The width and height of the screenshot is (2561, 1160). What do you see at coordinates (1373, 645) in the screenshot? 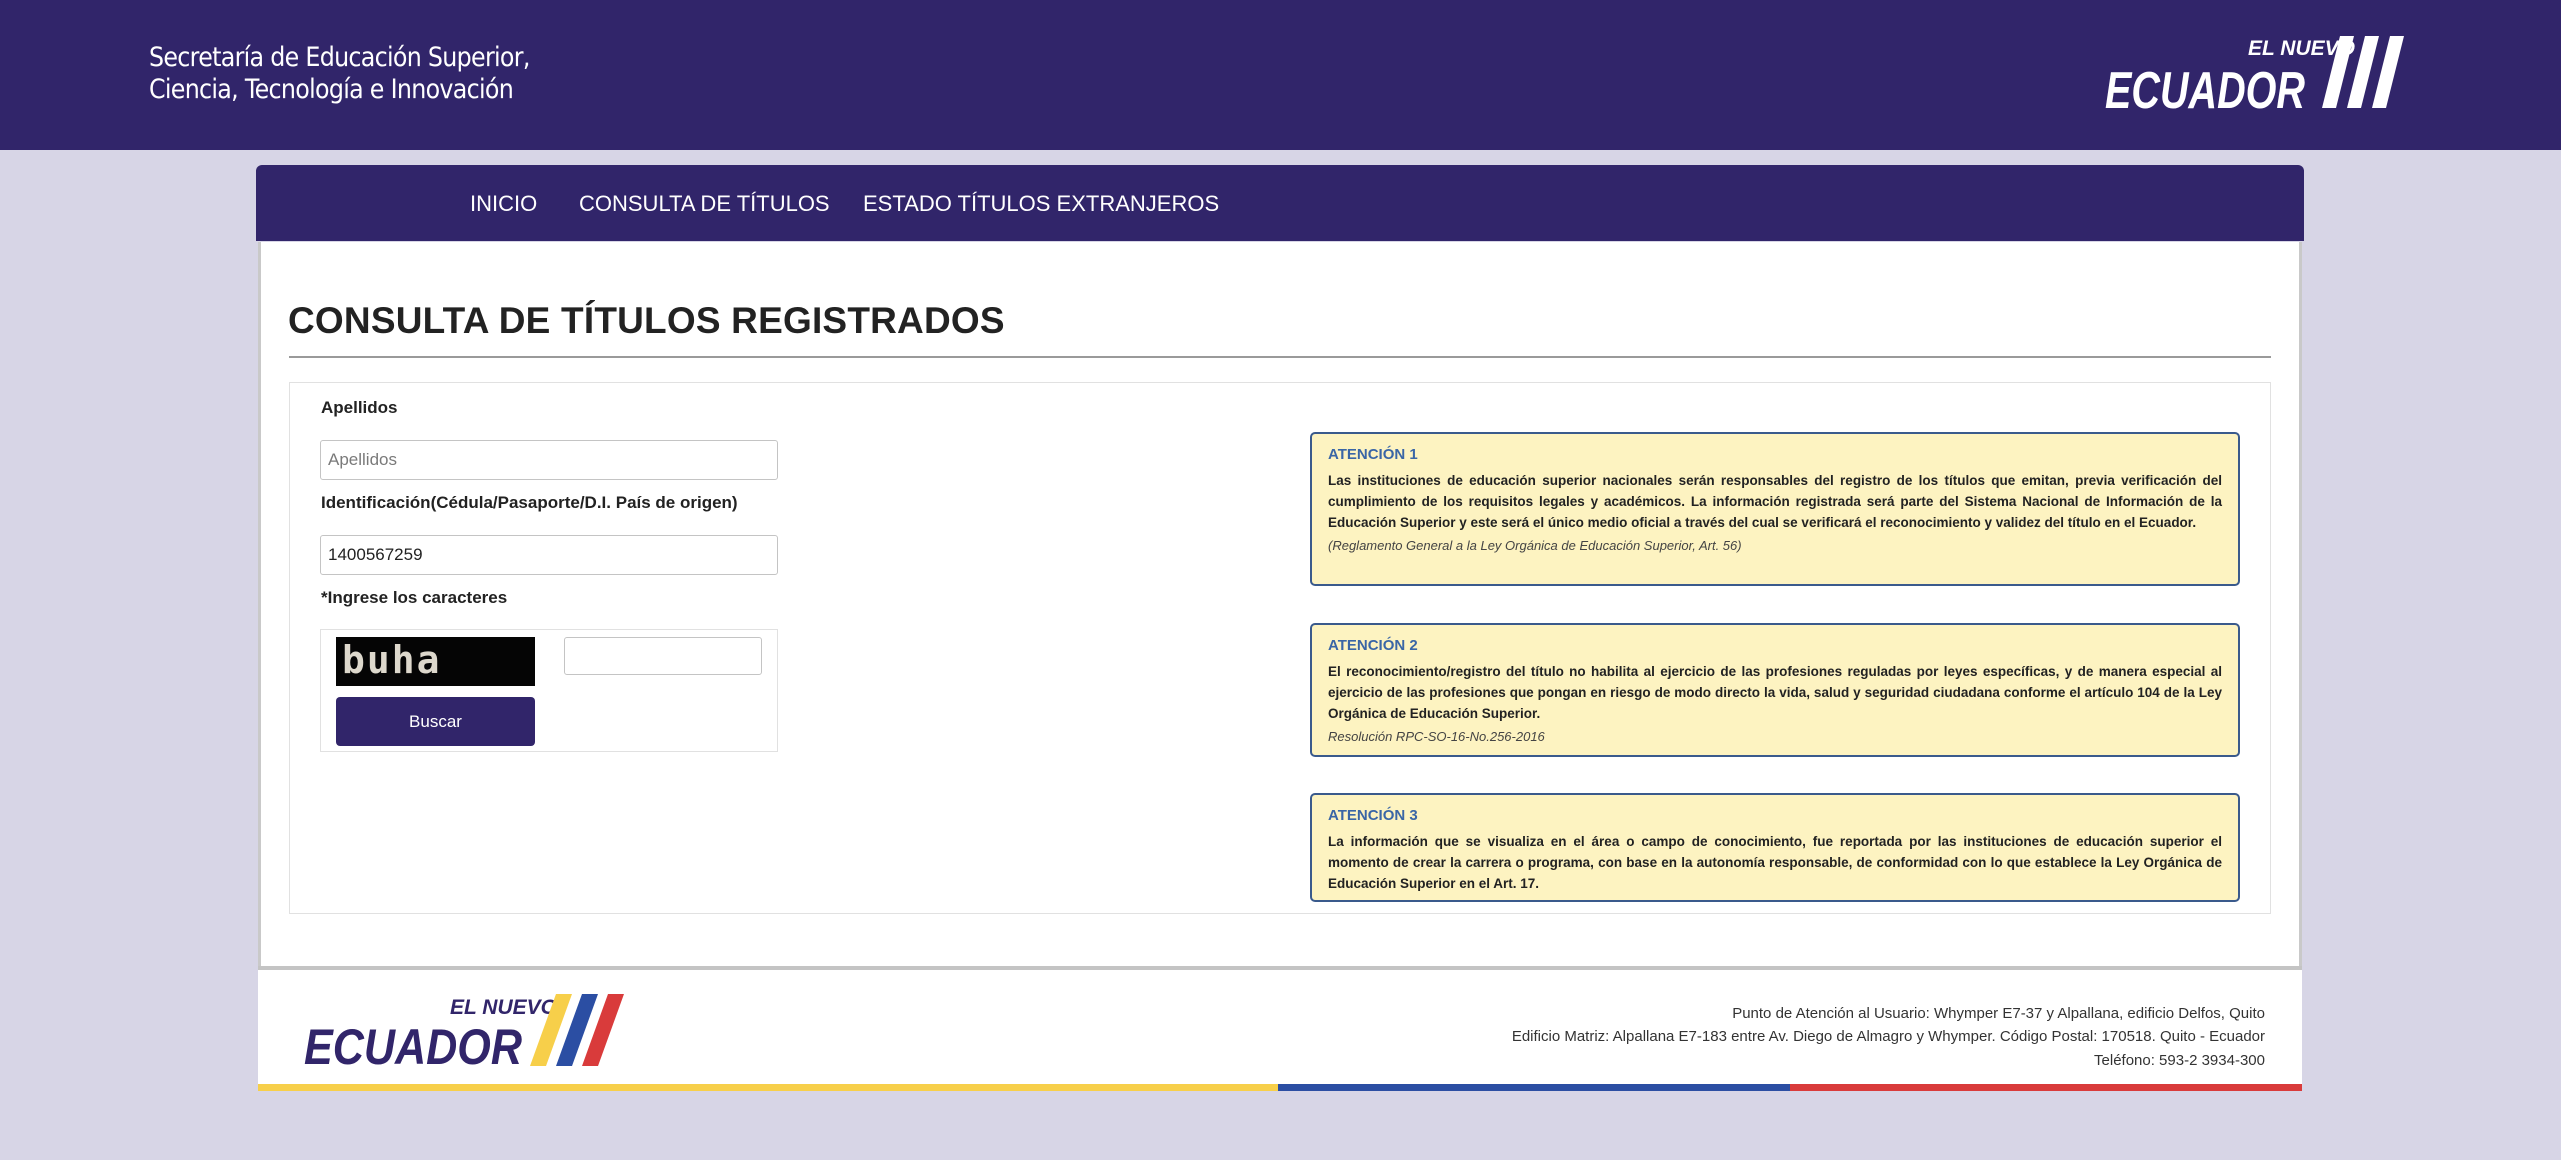
I see `alert-title: ATENCIÓN 2` at bounding box center [1373, 645].